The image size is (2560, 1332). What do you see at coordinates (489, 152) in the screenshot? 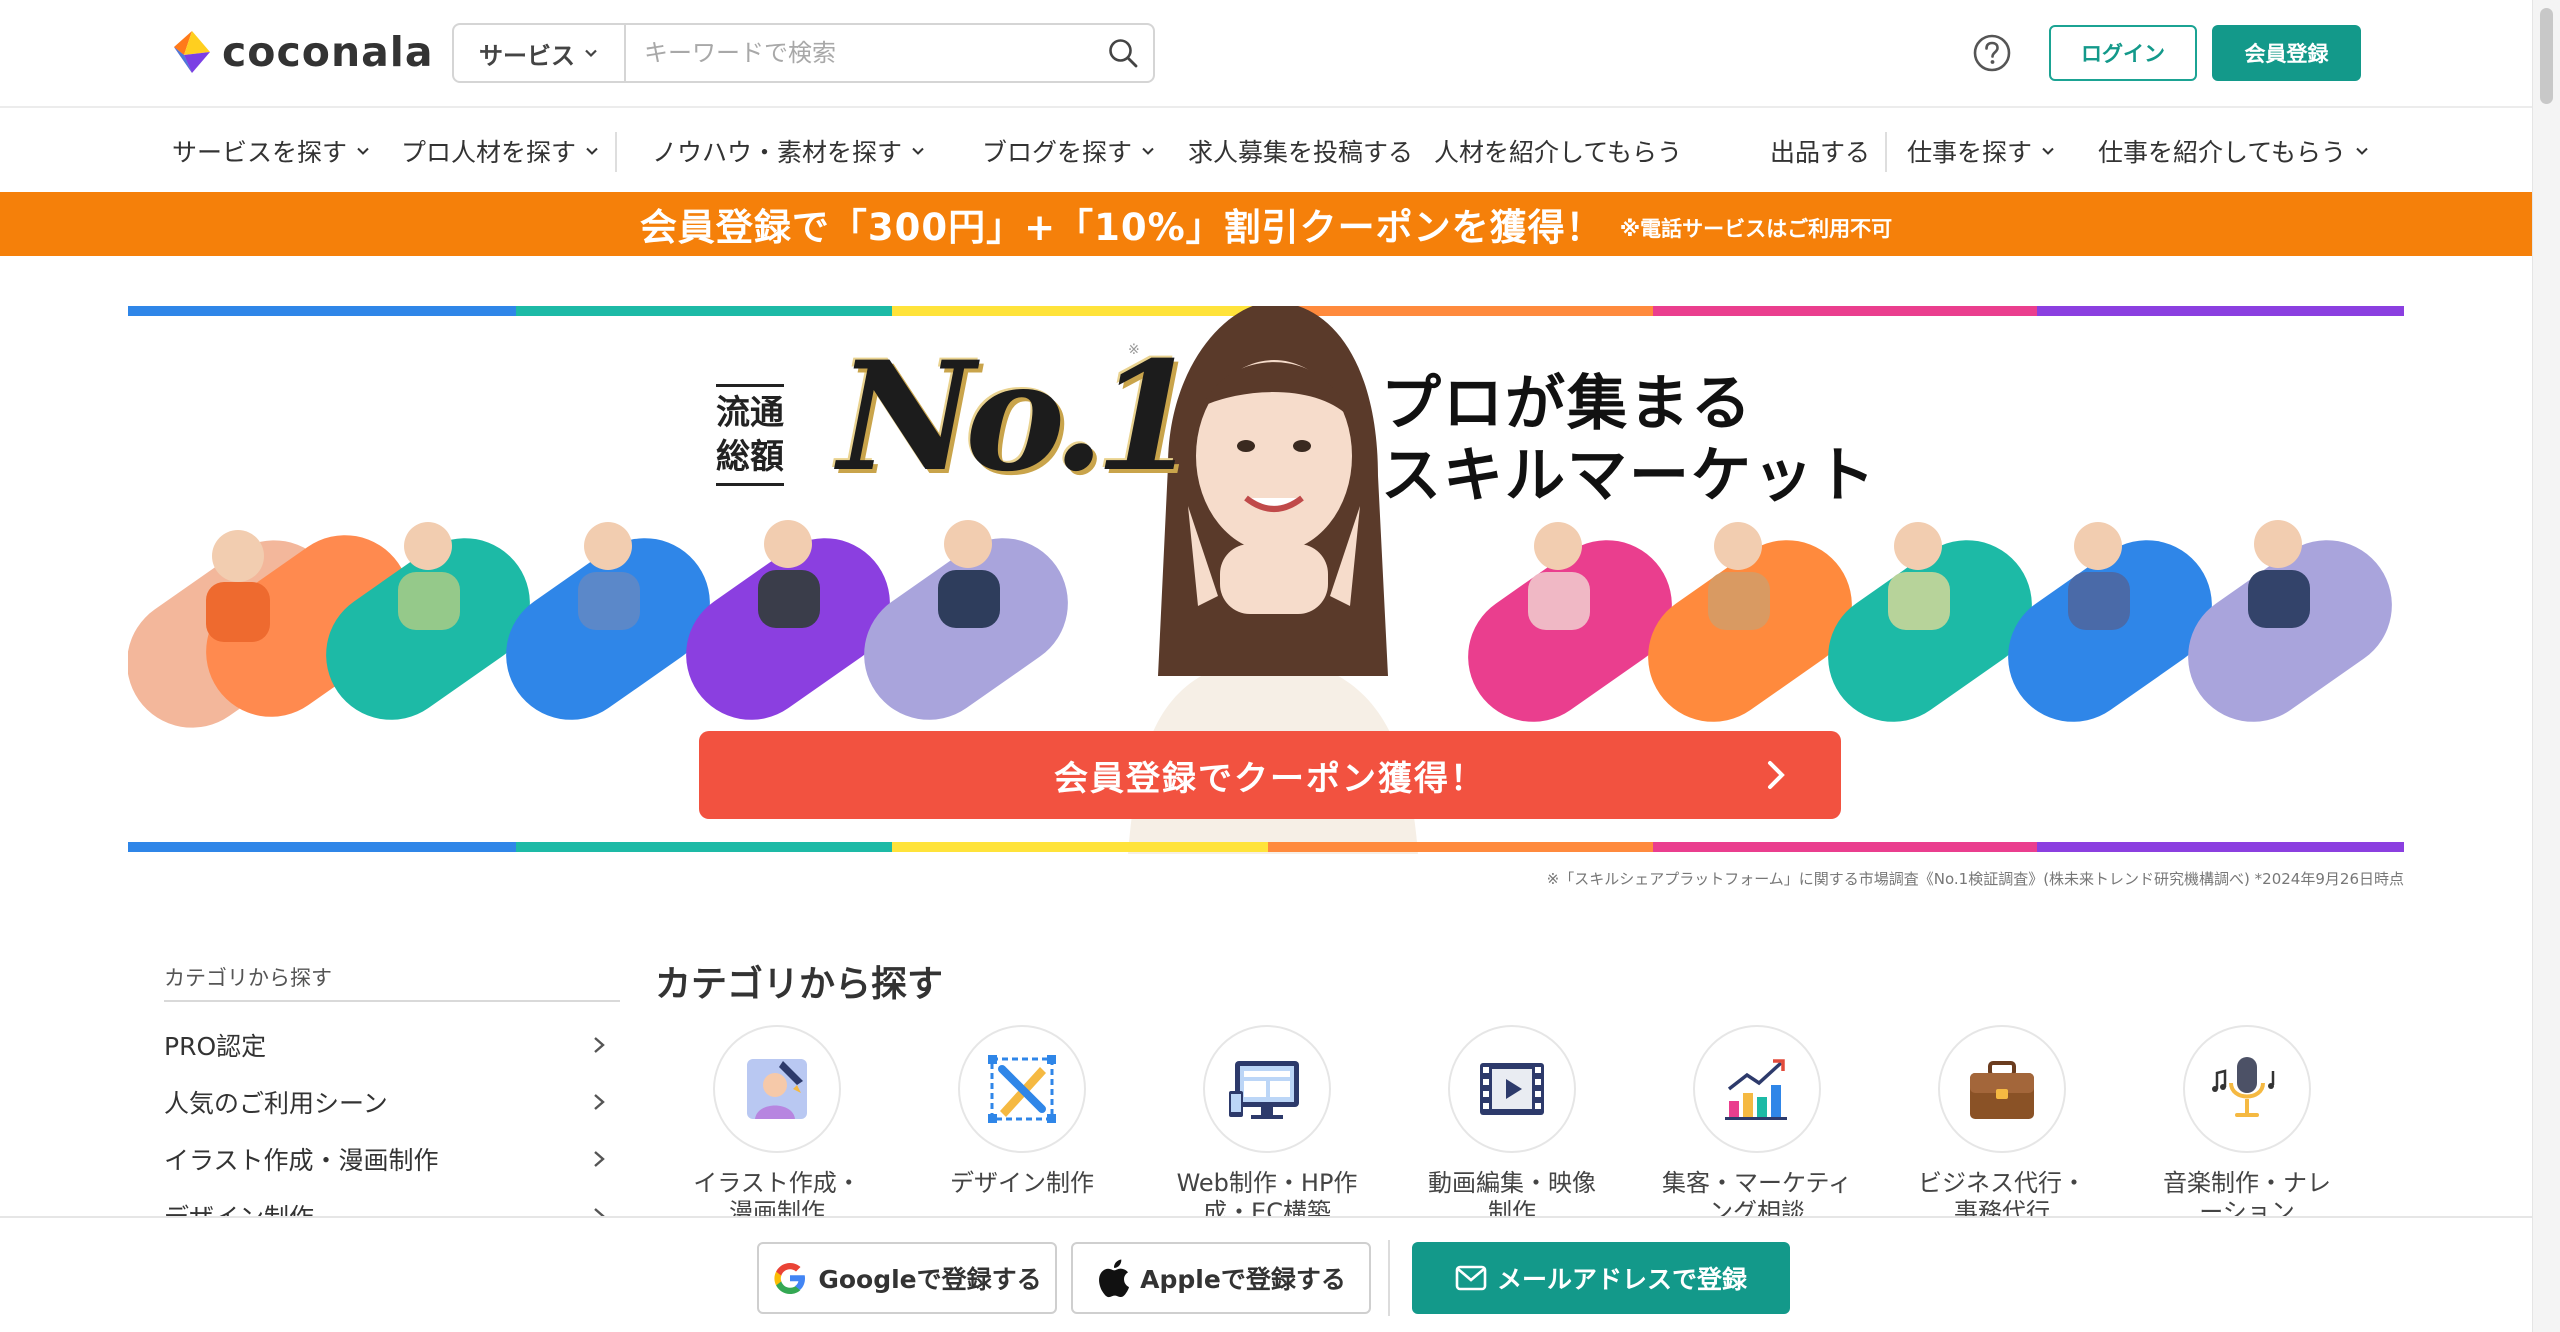
I see `nav-label: プロ人材を探す` at bounding box center [489, 152].